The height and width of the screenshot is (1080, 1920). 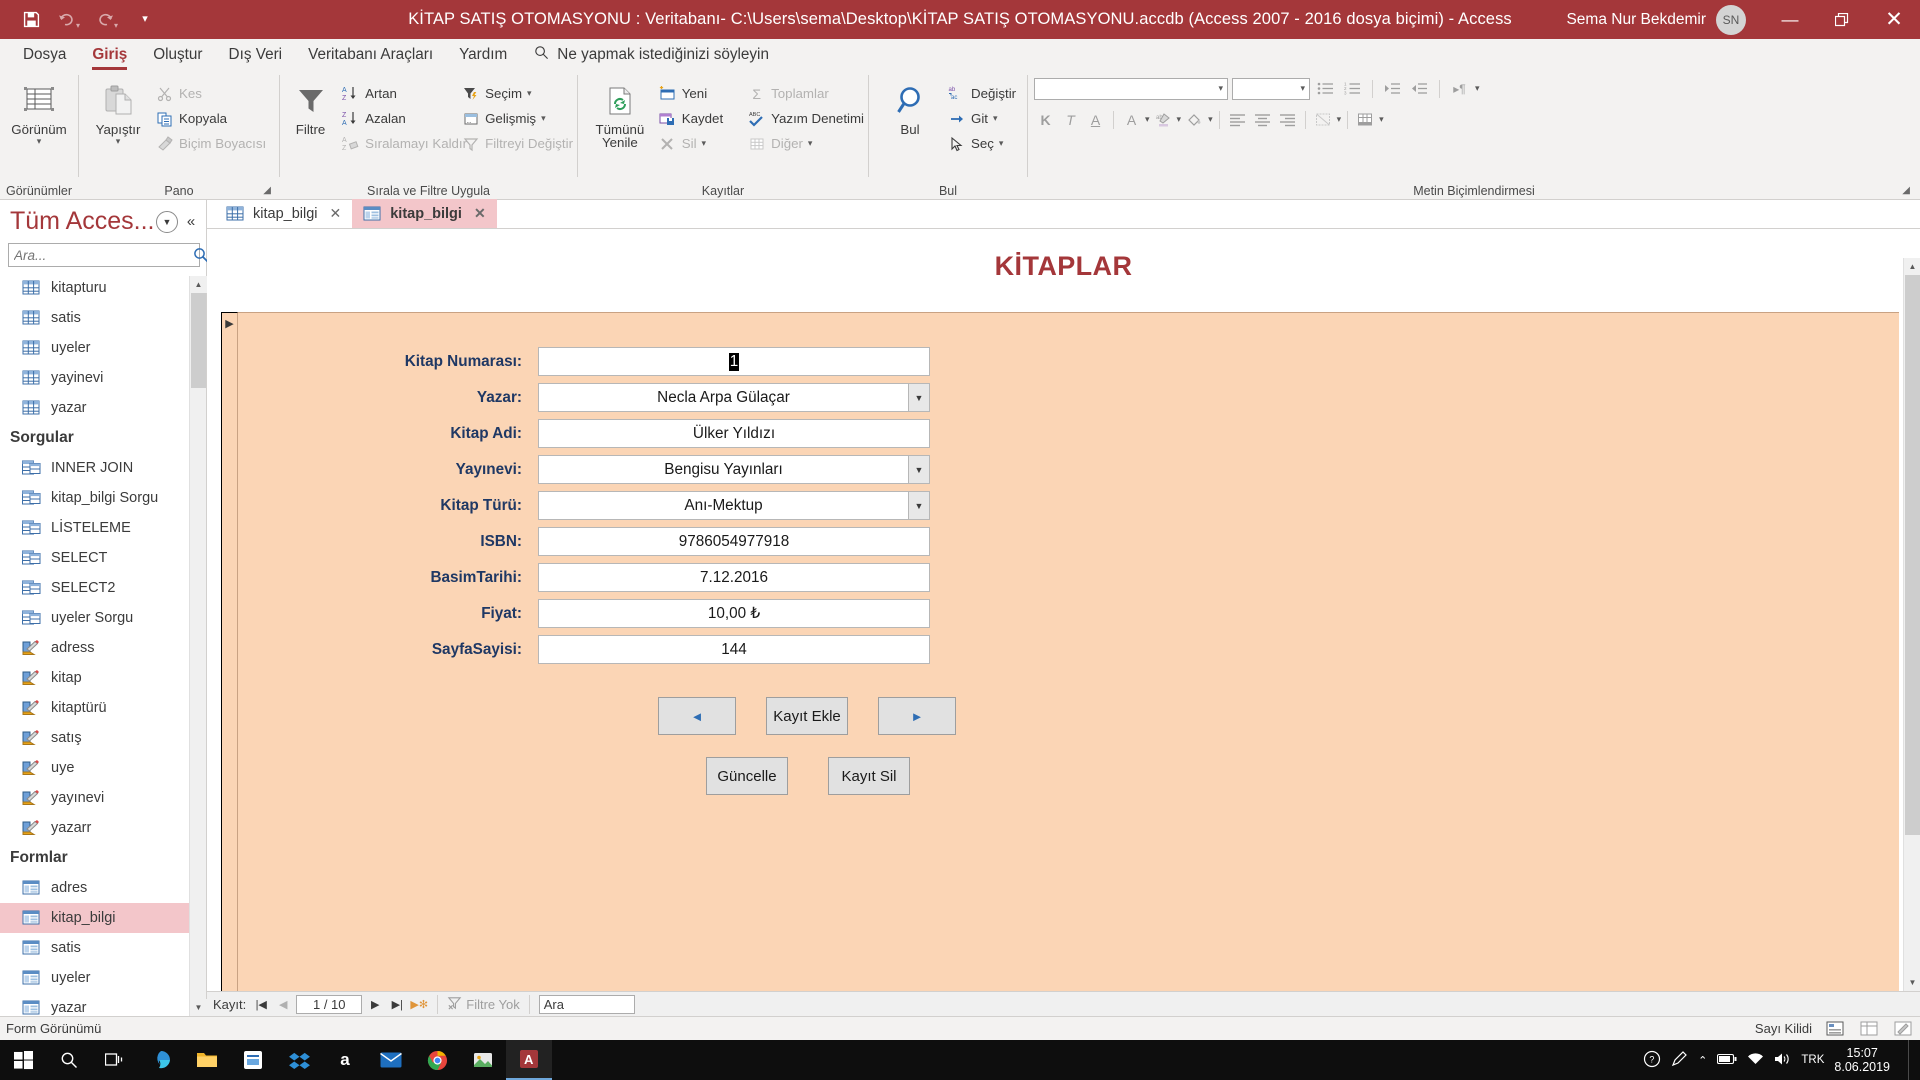 I want to click on nav-item-query-li̇steleme: LİSTELEME, so click(x=103, y=528).